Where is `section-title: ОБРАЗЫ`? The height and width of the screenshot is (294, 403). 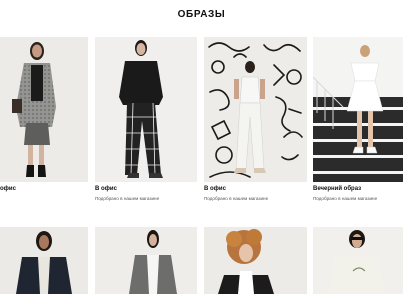 section-title: ОБРАЗЫ is located at coordinates (201, 14).